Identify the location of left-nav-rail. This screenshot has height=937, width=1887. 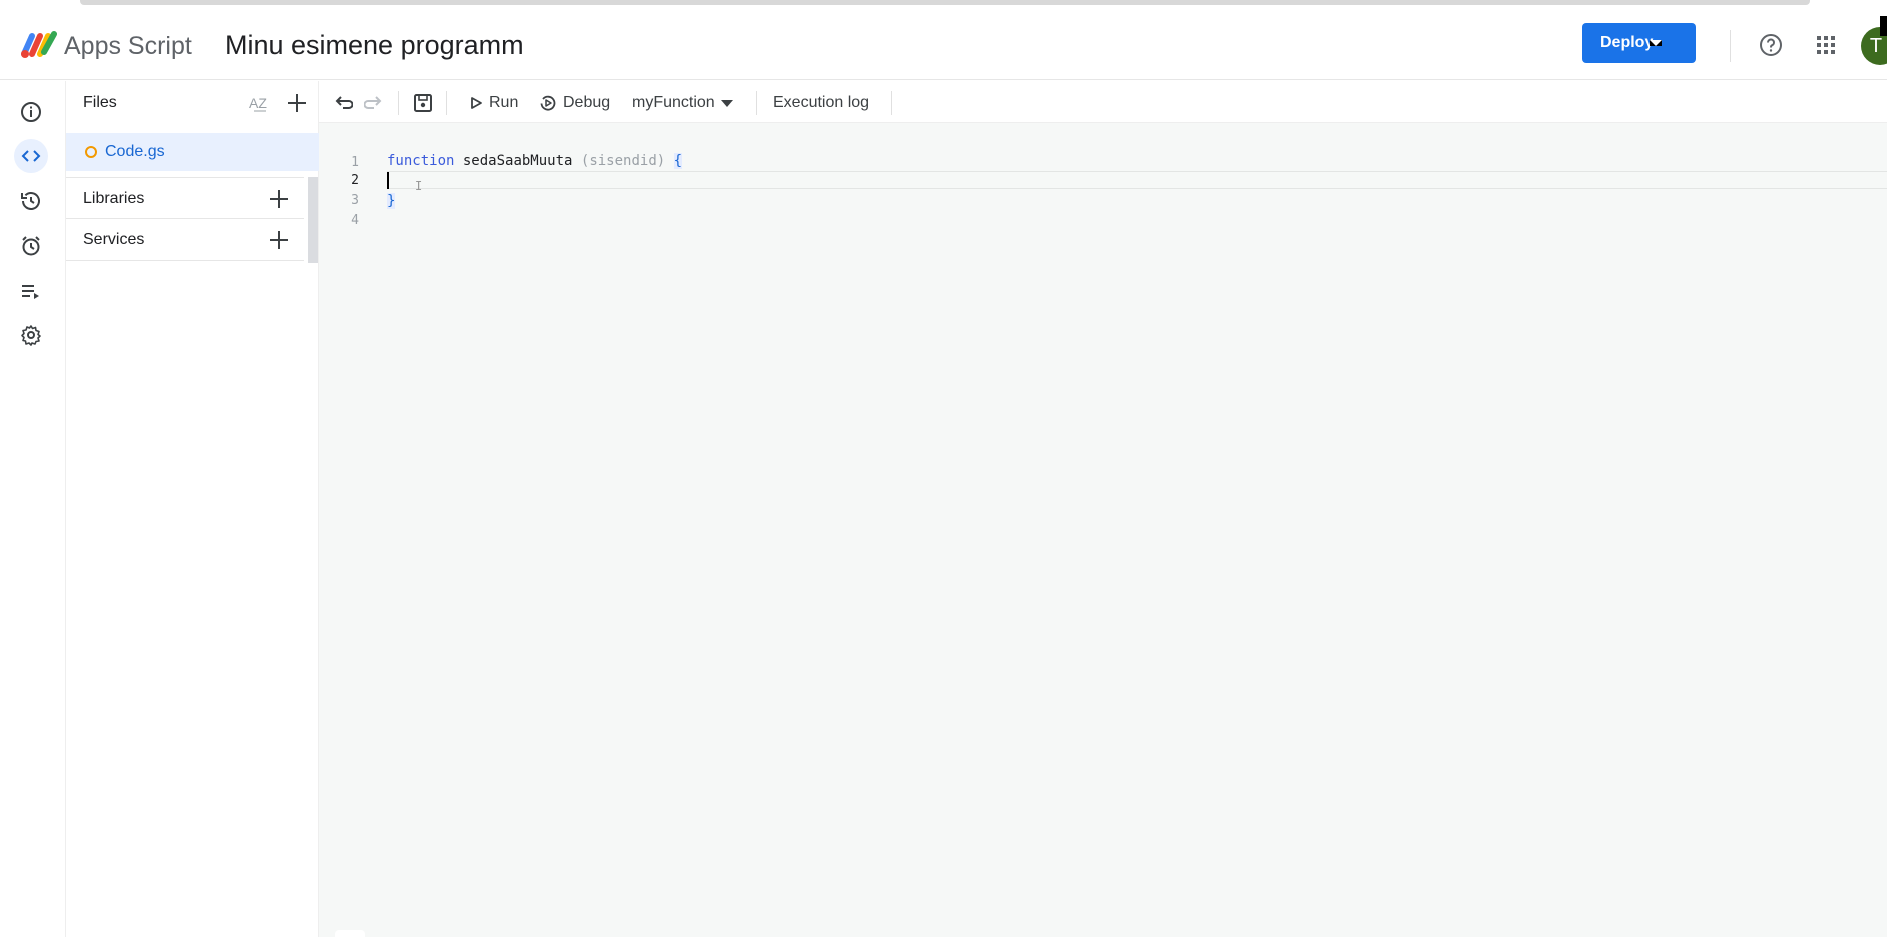
(33, 509).